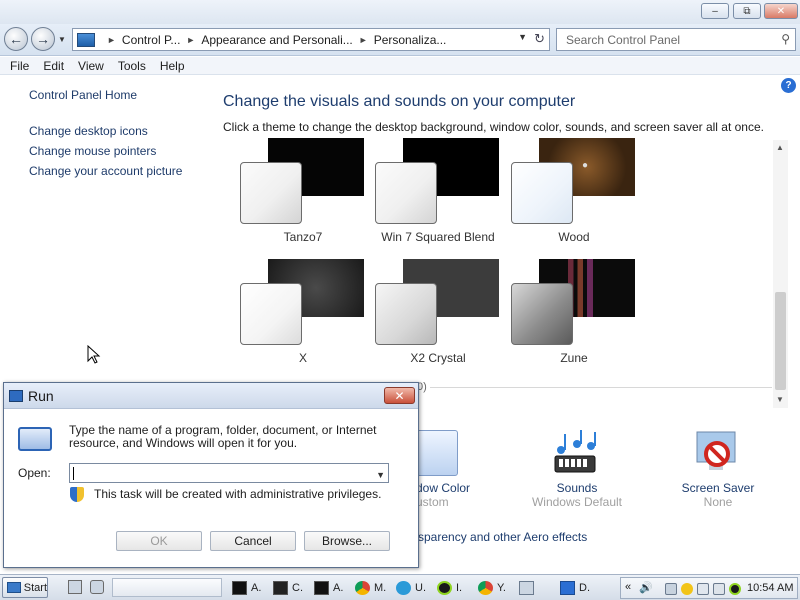 This screenshot has height=600, width=800. I want to click on window-icon, so click(526, 588).